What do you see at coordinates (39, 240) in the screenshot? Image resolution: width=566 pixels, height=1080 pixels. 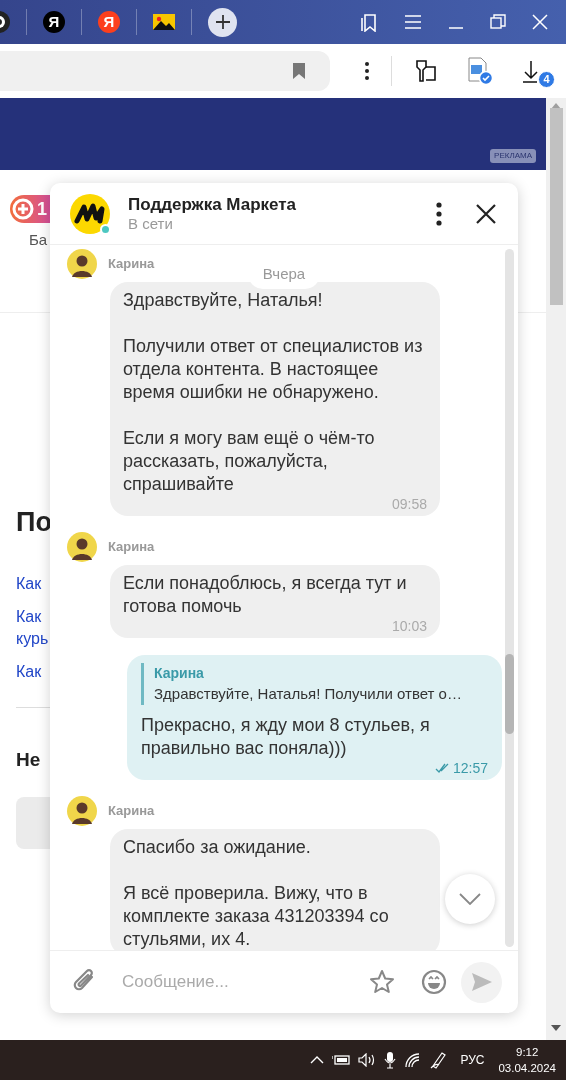 I see `balance-label: Ба` at bounding box center [39, 240].